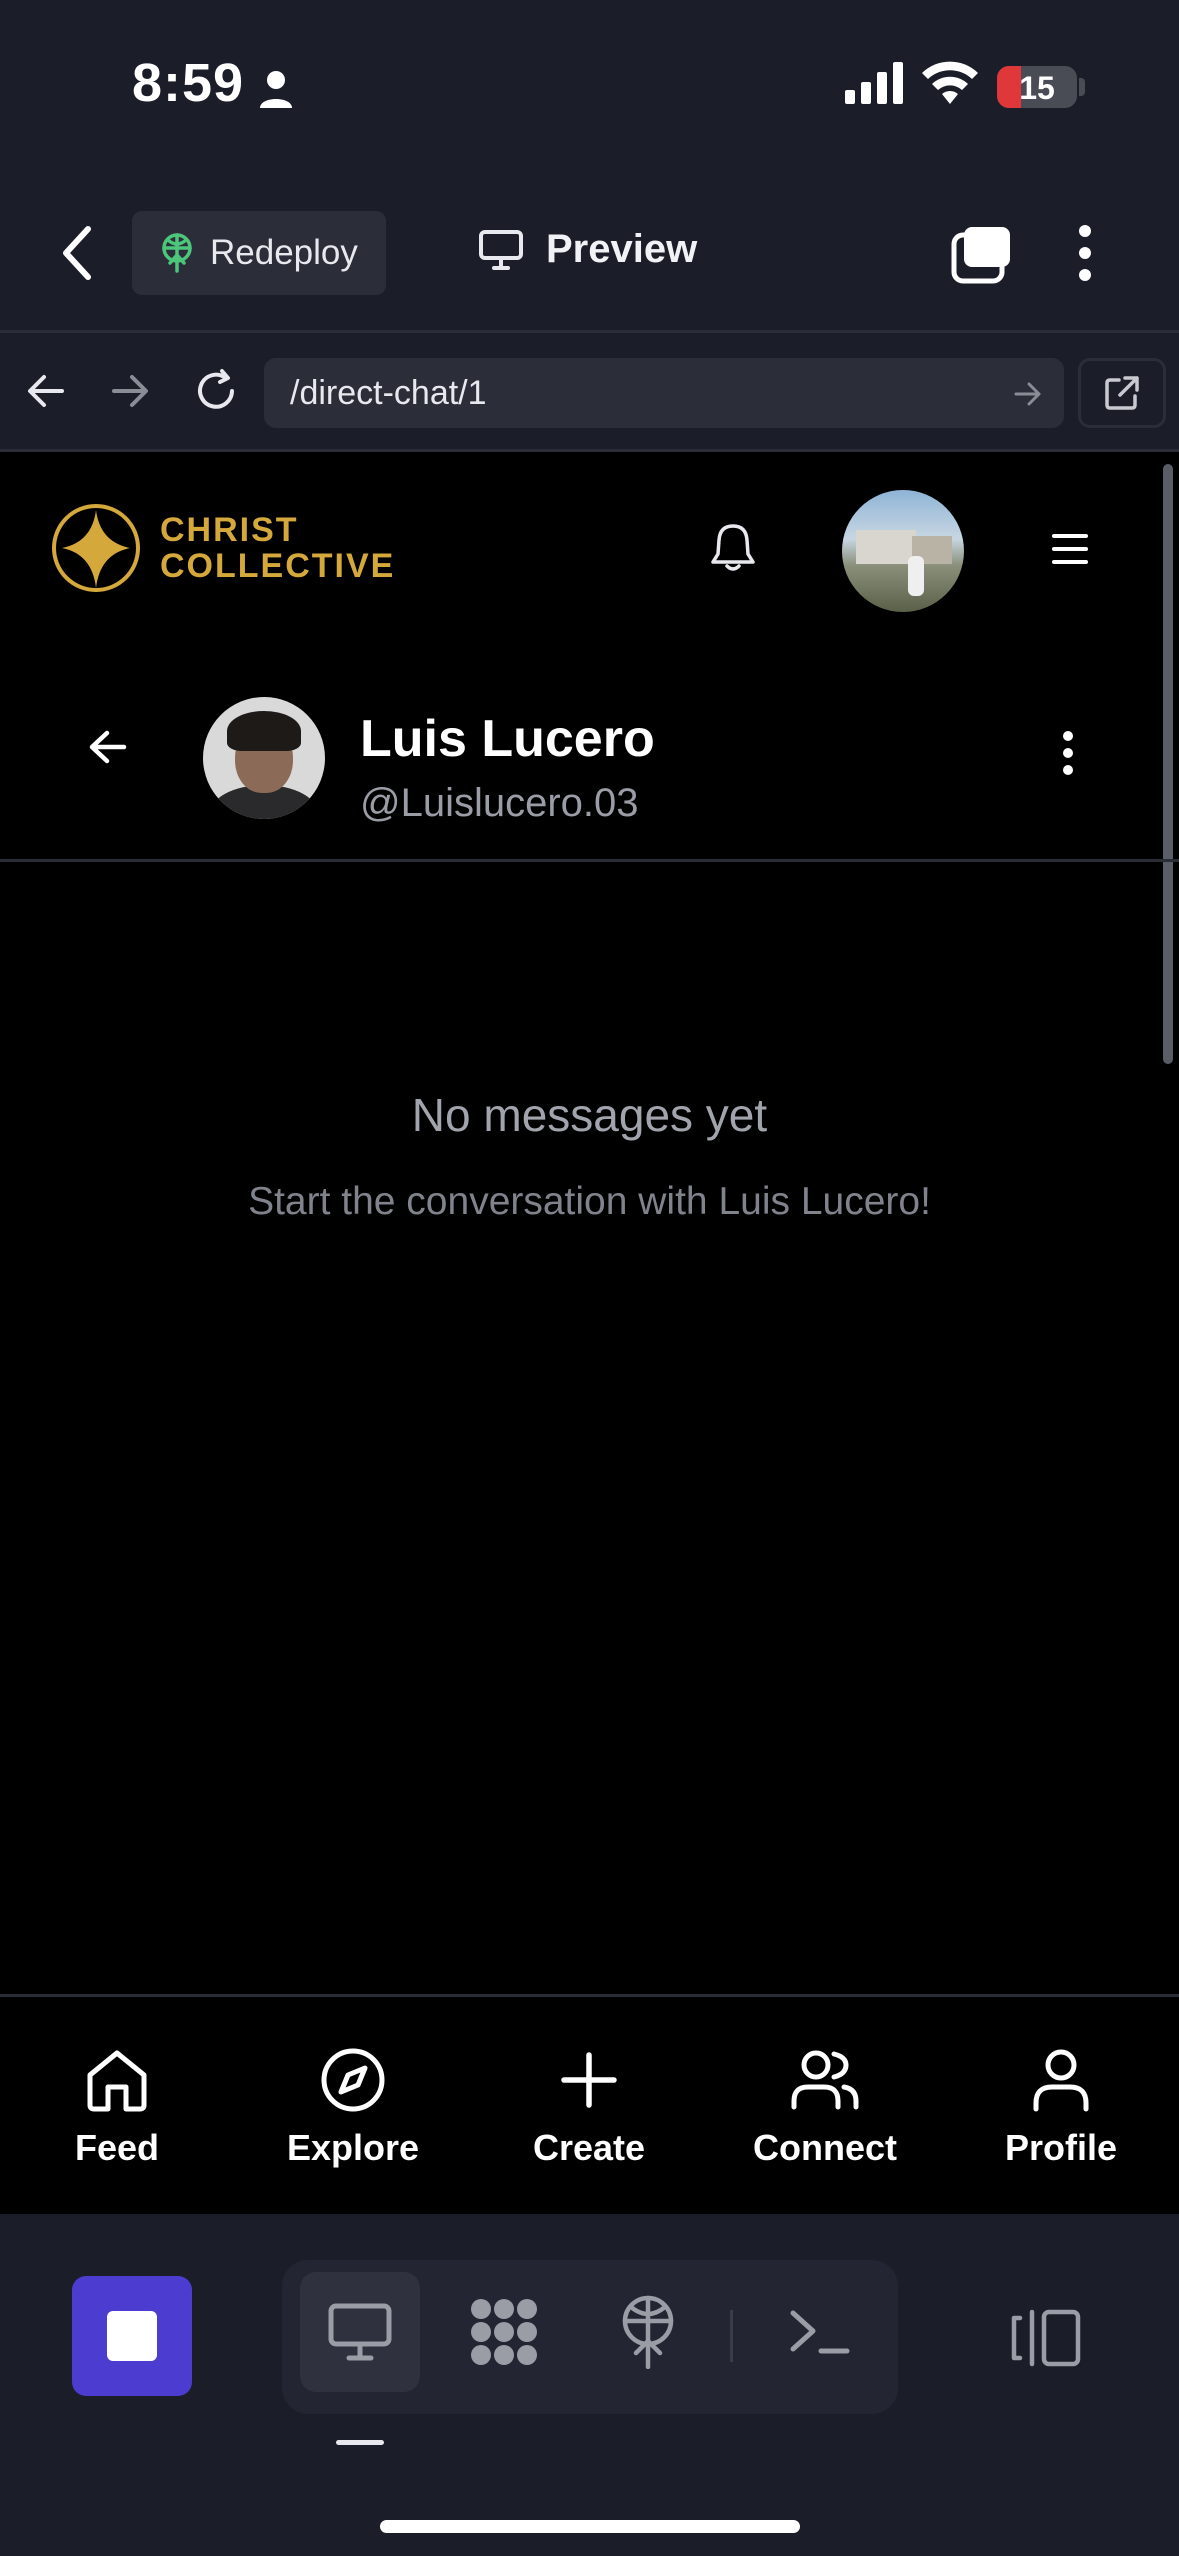  I want to click on user-icon, so click(1061, 2080).